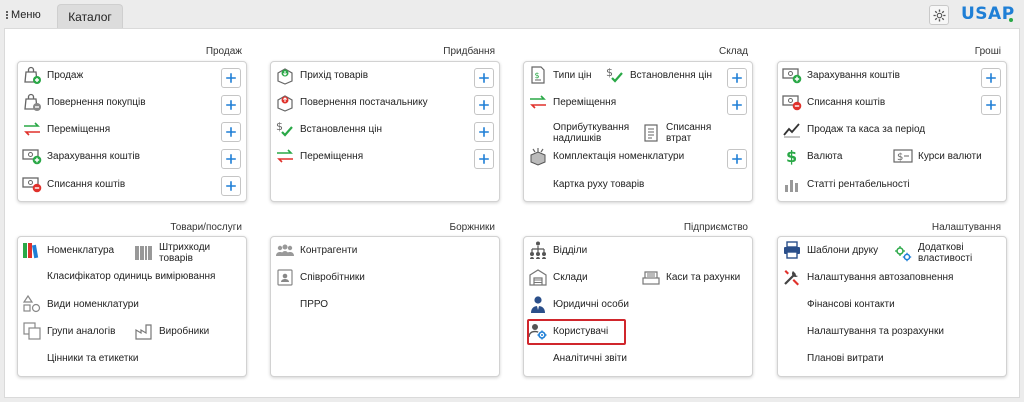  I want to click on link-goods-receipt: Прихід товарів, so click(321, 75).